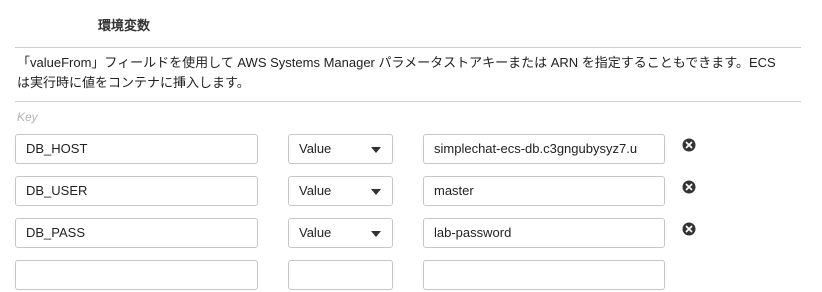 The width and height of the screenshot is (822, 292). I want to click on env-var-row: DB_USER Value master, so click(411, 192).